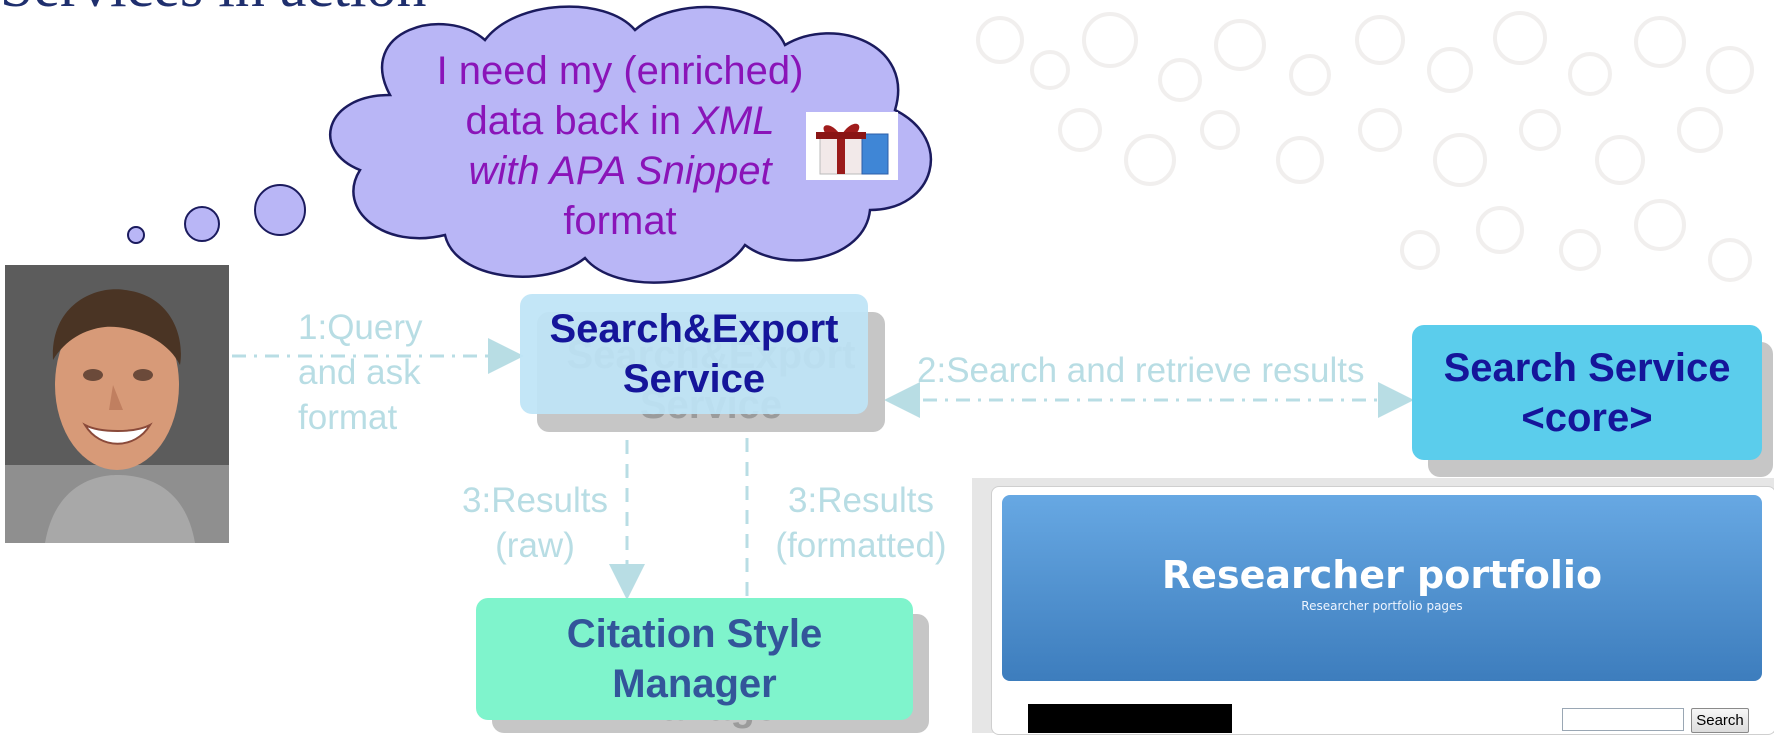 The height and width of the screenshot is (735, 1774). Describe the element at coordinates (861, 523) in the screenshot. I see `label-results-formatted: 3:Results (formatted)` at that location.